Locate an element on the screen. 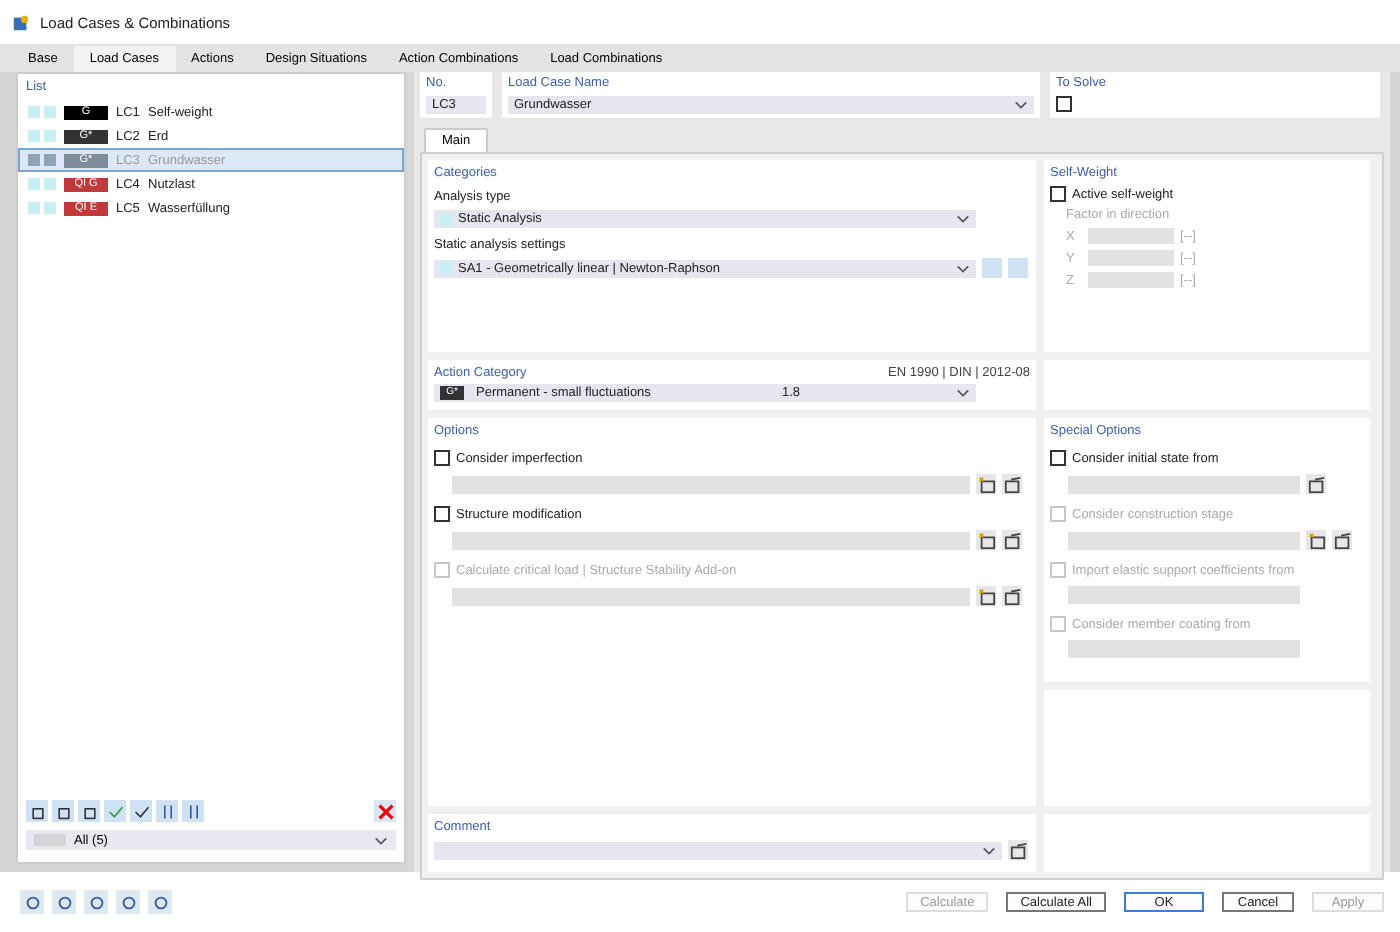 This screenshot has height=932, width=1400. export-button is located at coordinates (89, 811).